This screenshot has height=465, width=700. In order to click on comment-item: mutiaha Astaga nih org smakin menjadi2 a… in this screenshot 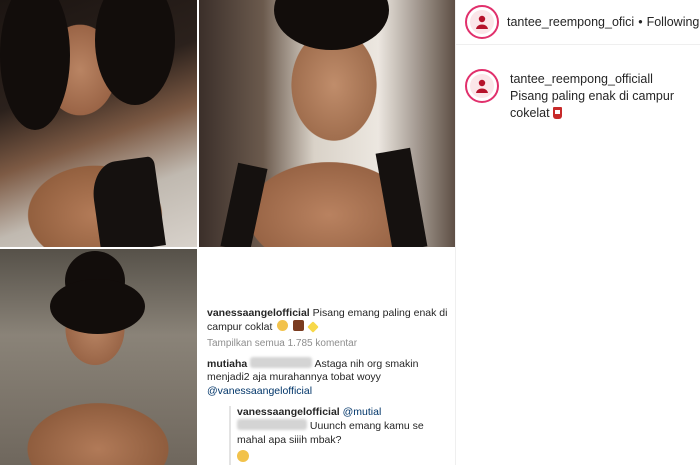, I will do `click(328, 377)`.